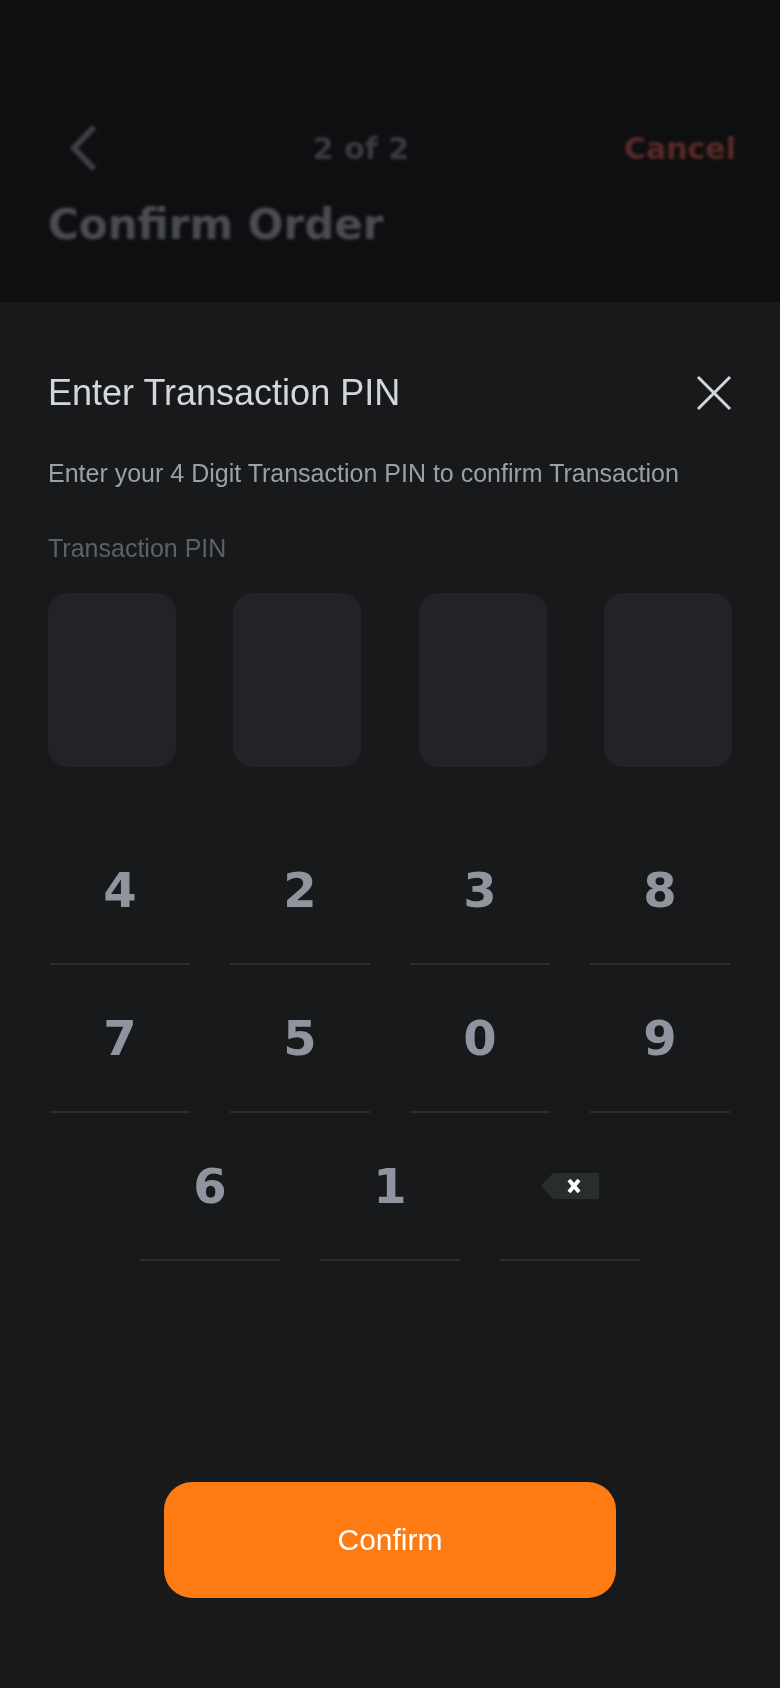 Image resolution: width=780 pixels, height=1688 pixels. Describe the element at coordinates (300, 1039) in the screenshot. I see `keypad-key: 5` at that location.